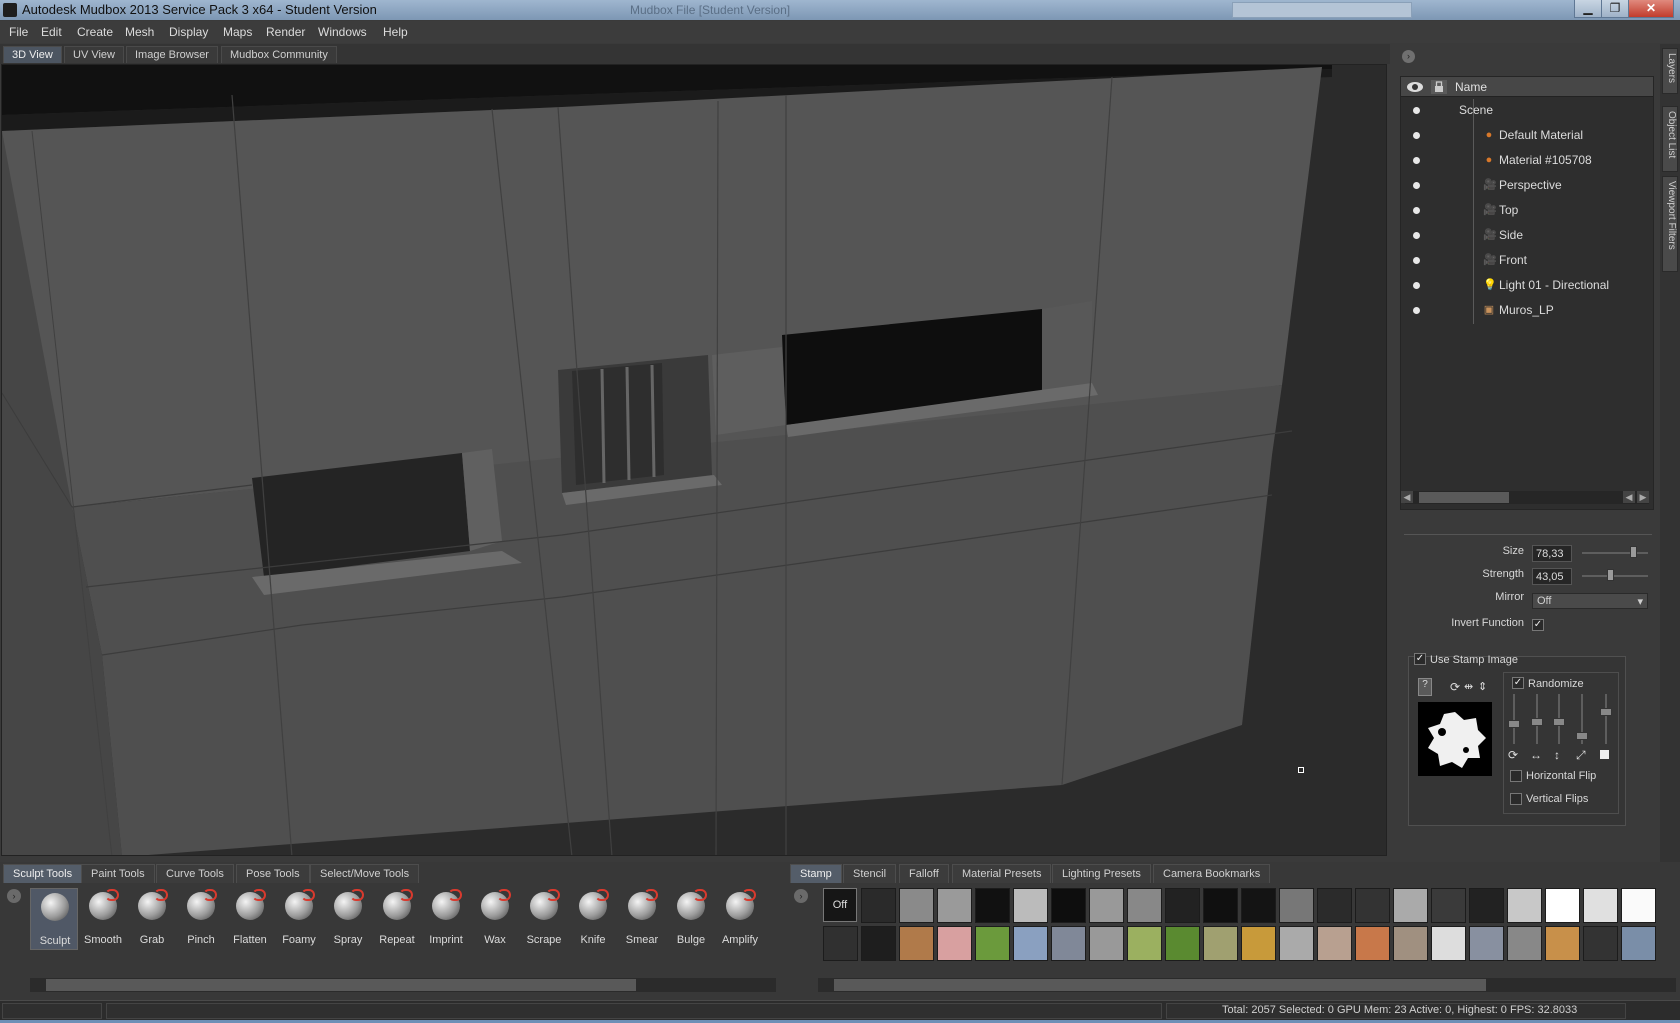  Describe the element at coordinates (1536, 755) in the screenshot. I see `flip-horizontal-icon: ↔` at that location.